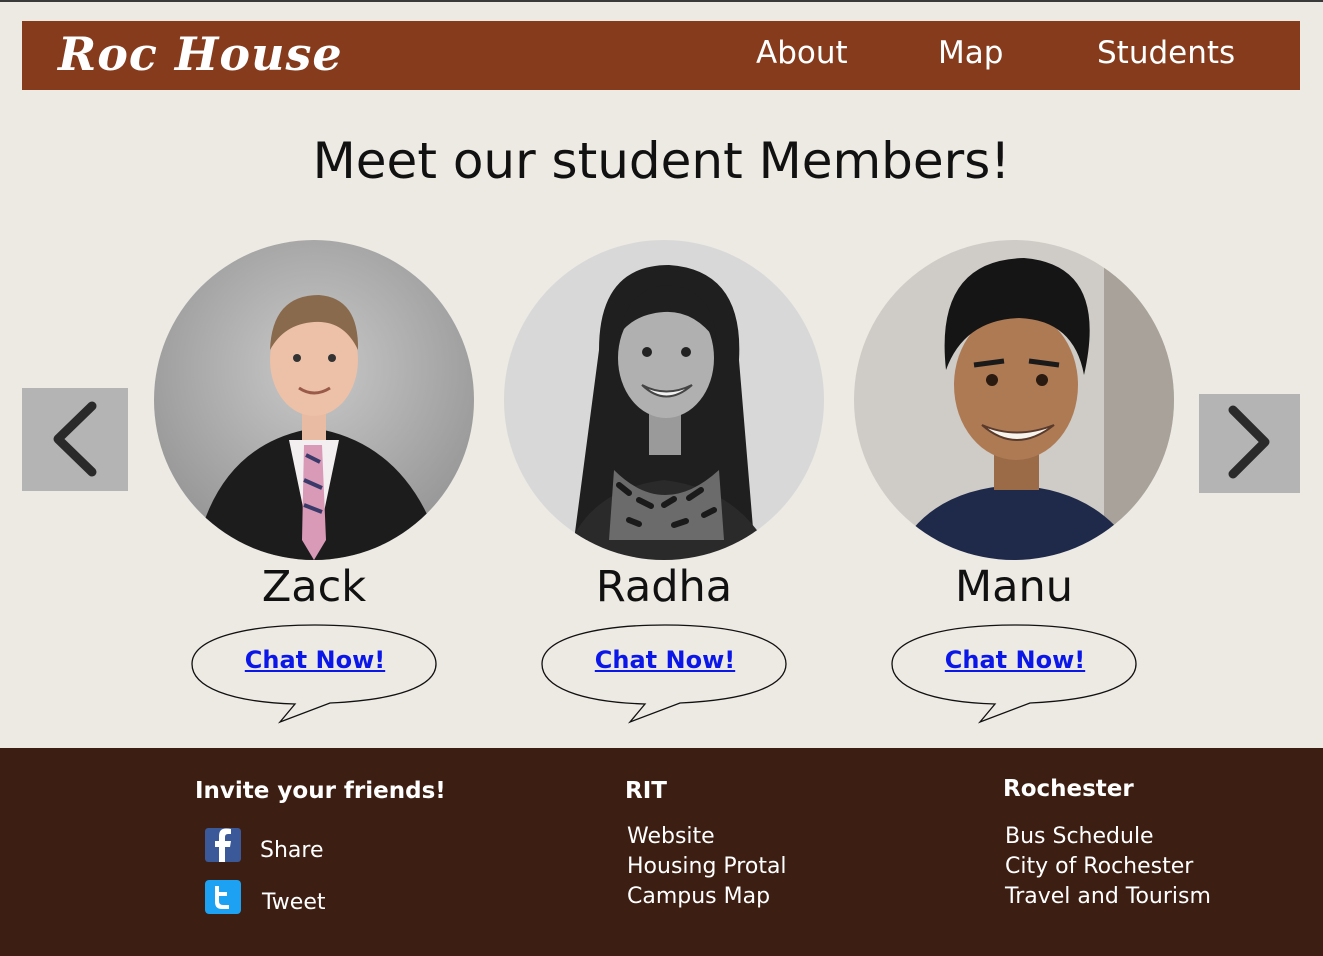  Describe the element at coordinates (698, 896) in the screenshot. I see `rit-campus-map-link: Campus Map` at that location.